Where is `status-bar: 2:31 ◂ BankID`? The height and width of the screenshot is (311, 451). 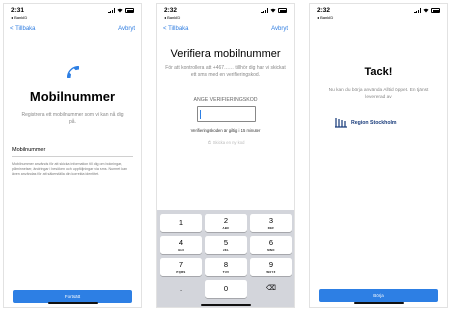
status-bar: 2:31 ◂ BankID is located at coordinates (72, 14).